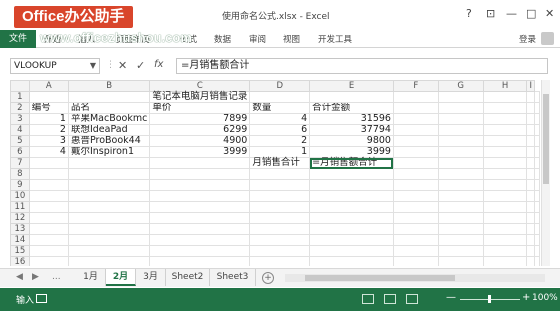 This screenshot has width=560, height=311. I want to click on row-header: 6, so click(20, 152).